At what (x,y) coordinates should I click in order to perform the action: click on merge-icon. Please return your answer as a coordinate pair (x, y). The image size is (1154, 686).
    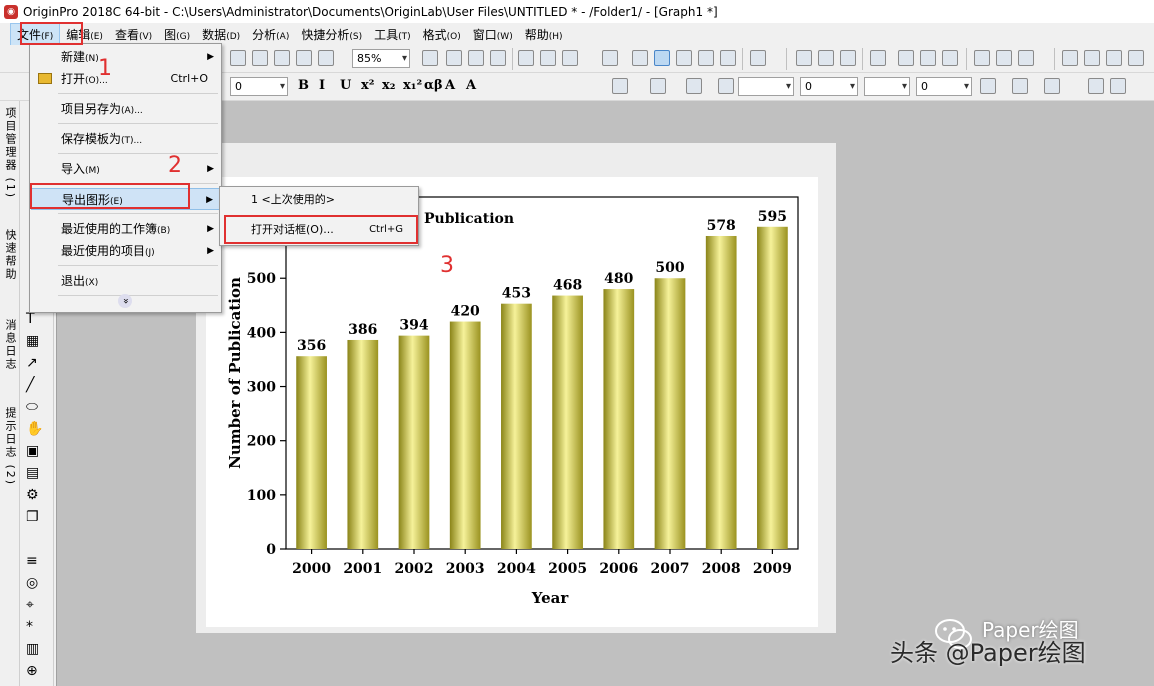
    Looking at the image, I should click on (1096, 86).